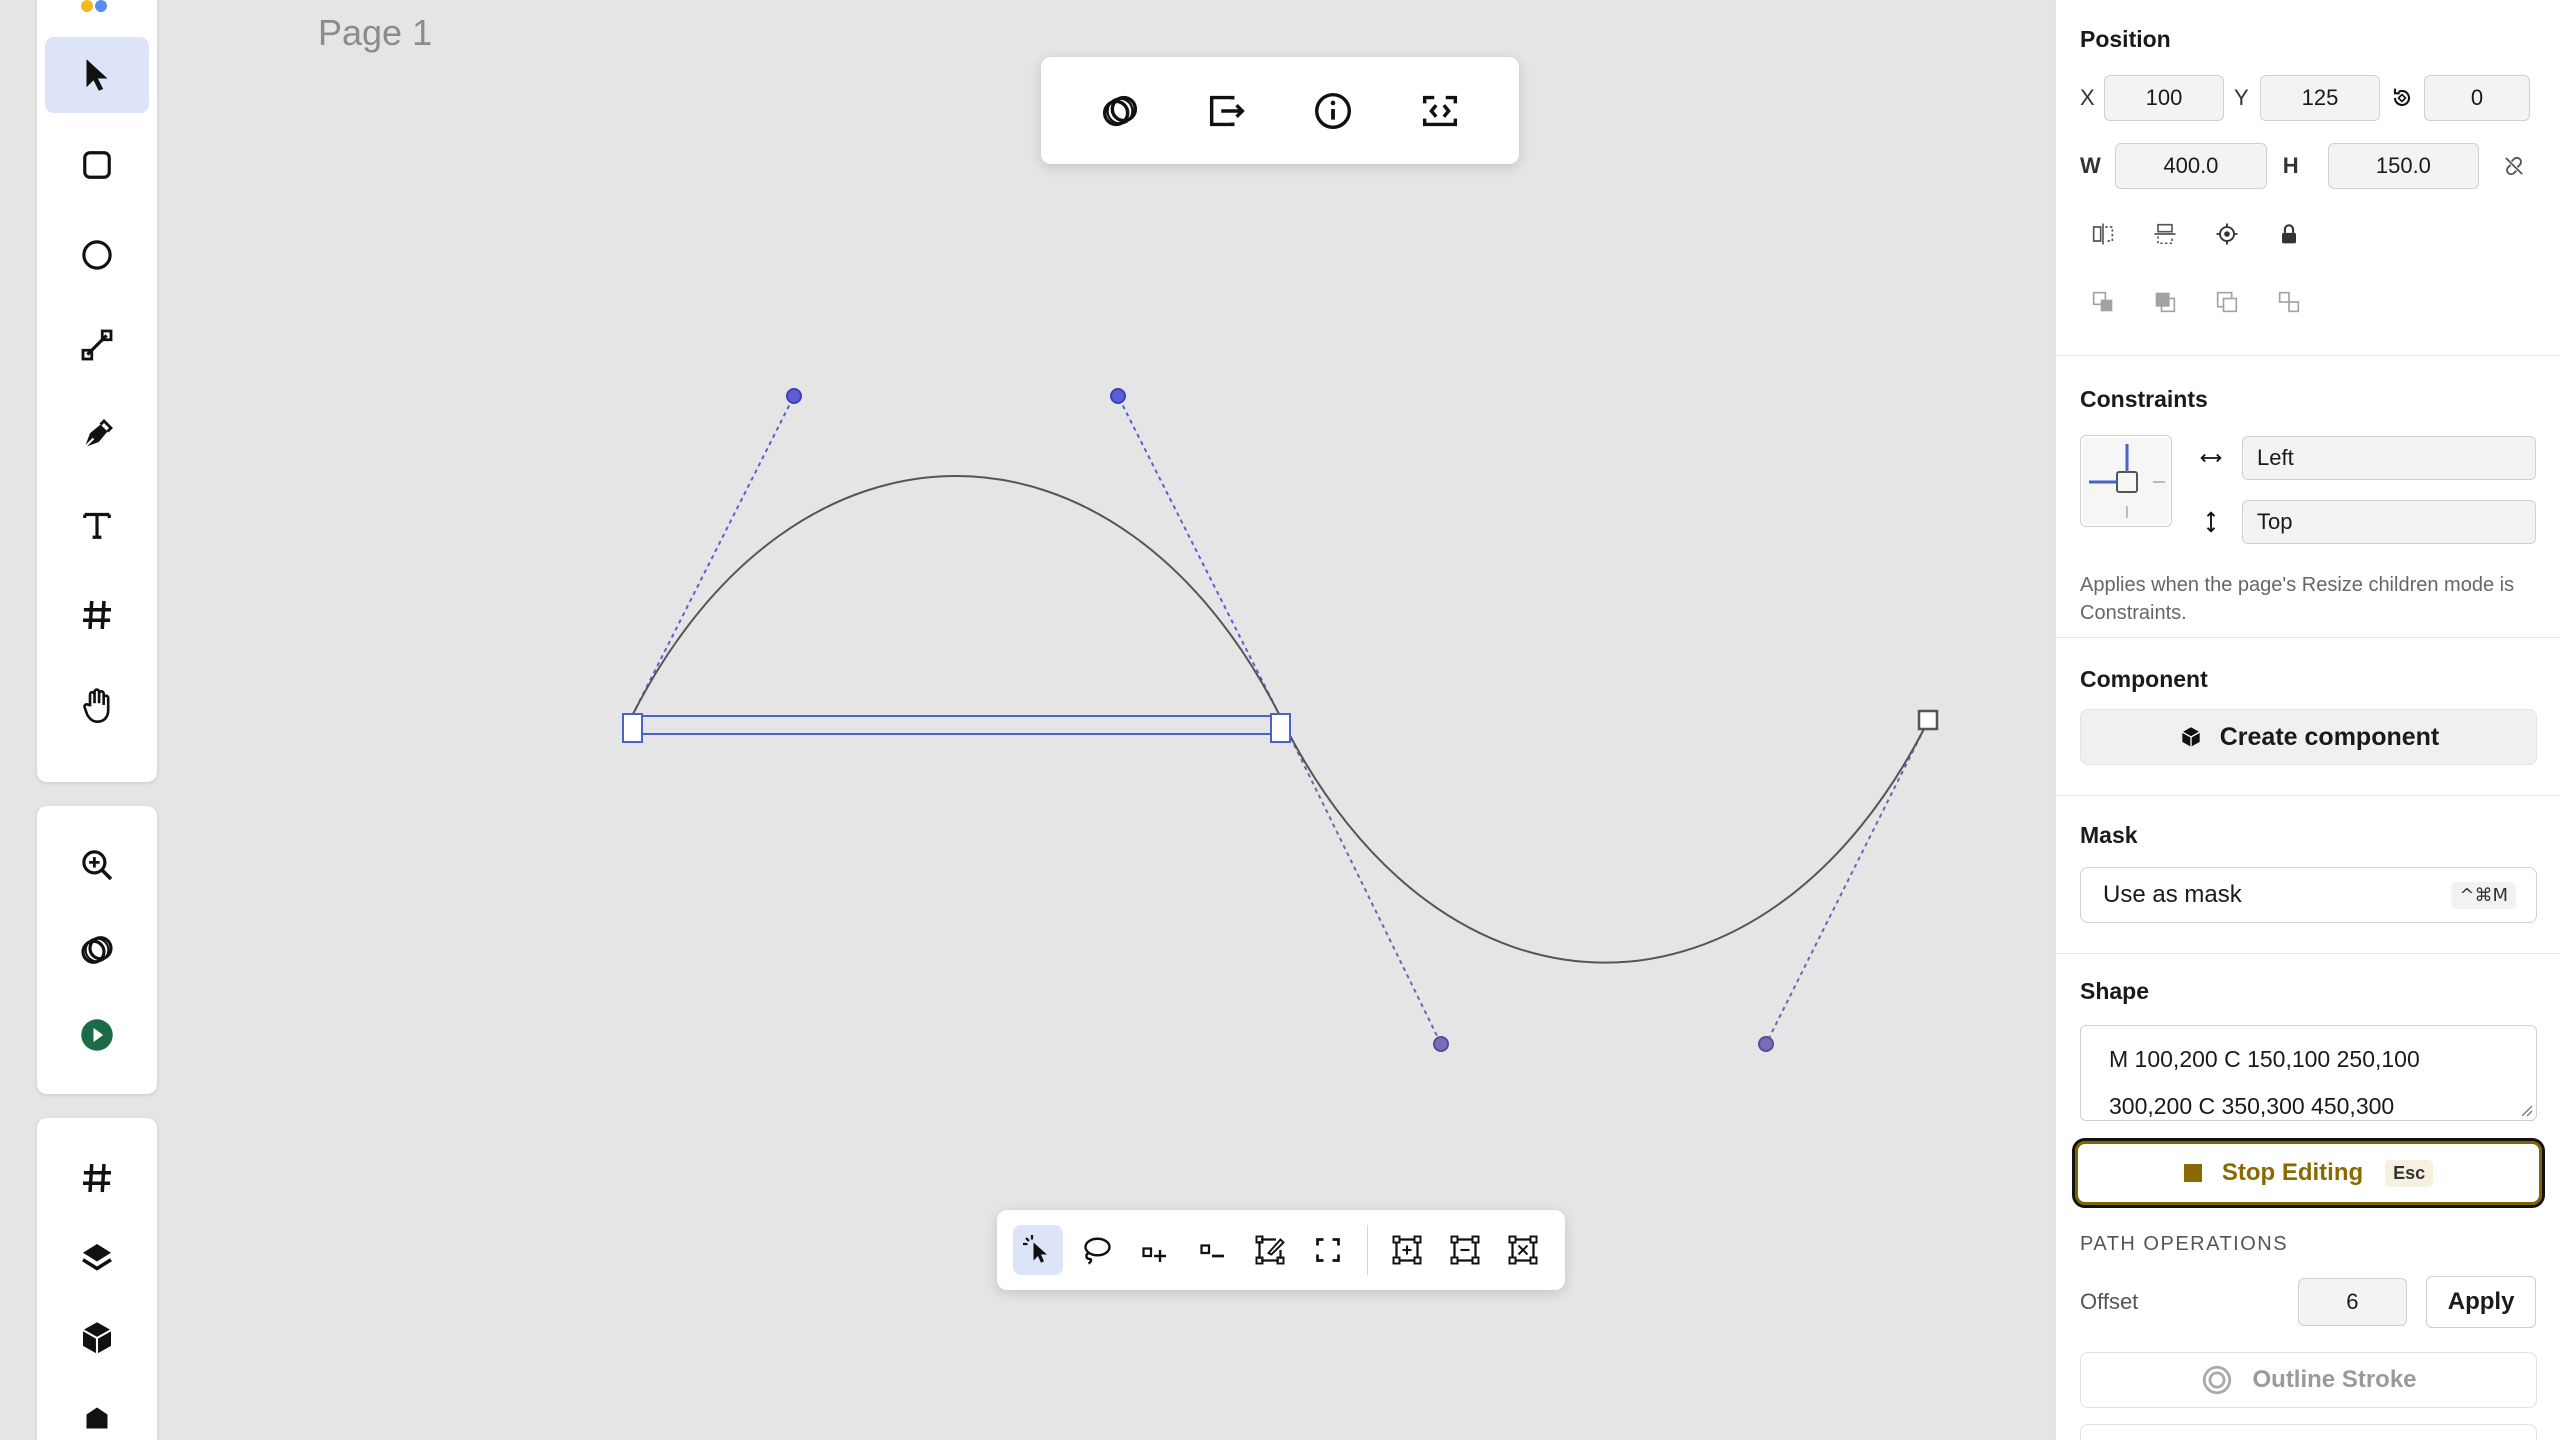 This screenshot has height=1440, width=2560. I want to click on hand-tool, so click(97, 705).